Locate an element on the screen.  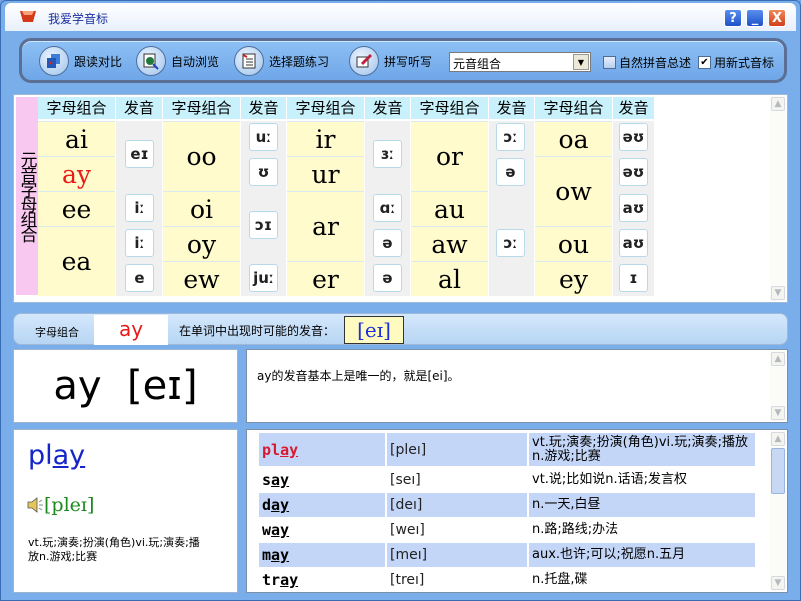
letter-cell-or: or is located at coordinates (449, 156).